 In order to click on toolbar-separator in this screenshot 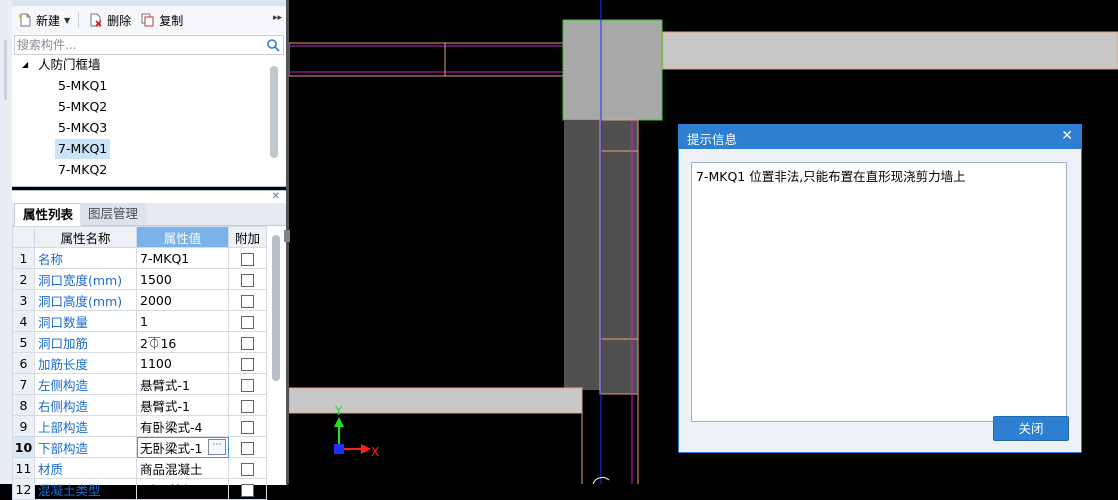, I will do `click(79, 20)`.